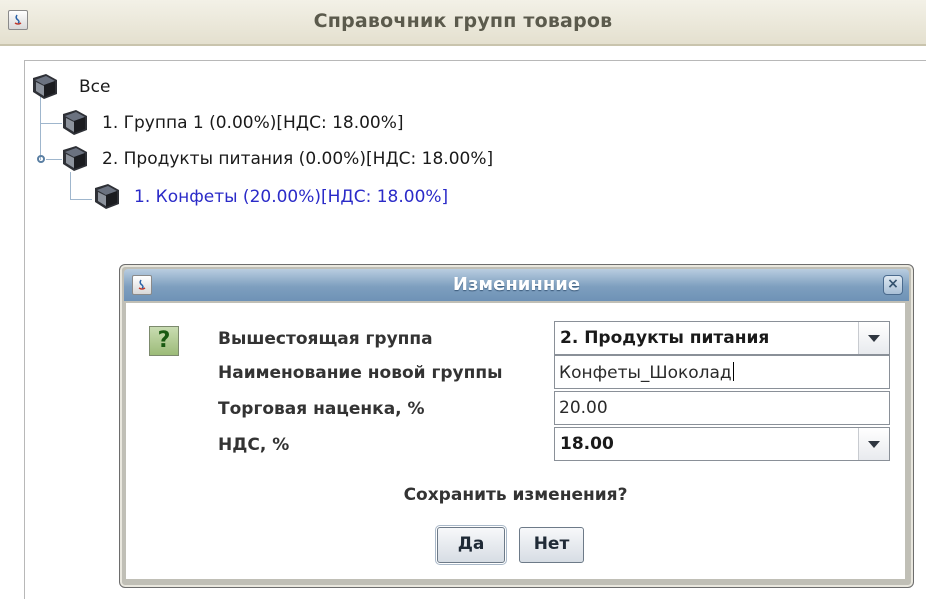 Image resolution: width=926 pixels, height=599 pixels. Describe the element at coordinates (95, 87) in the screenshot. I see `tree-node-label: Все` at that location.